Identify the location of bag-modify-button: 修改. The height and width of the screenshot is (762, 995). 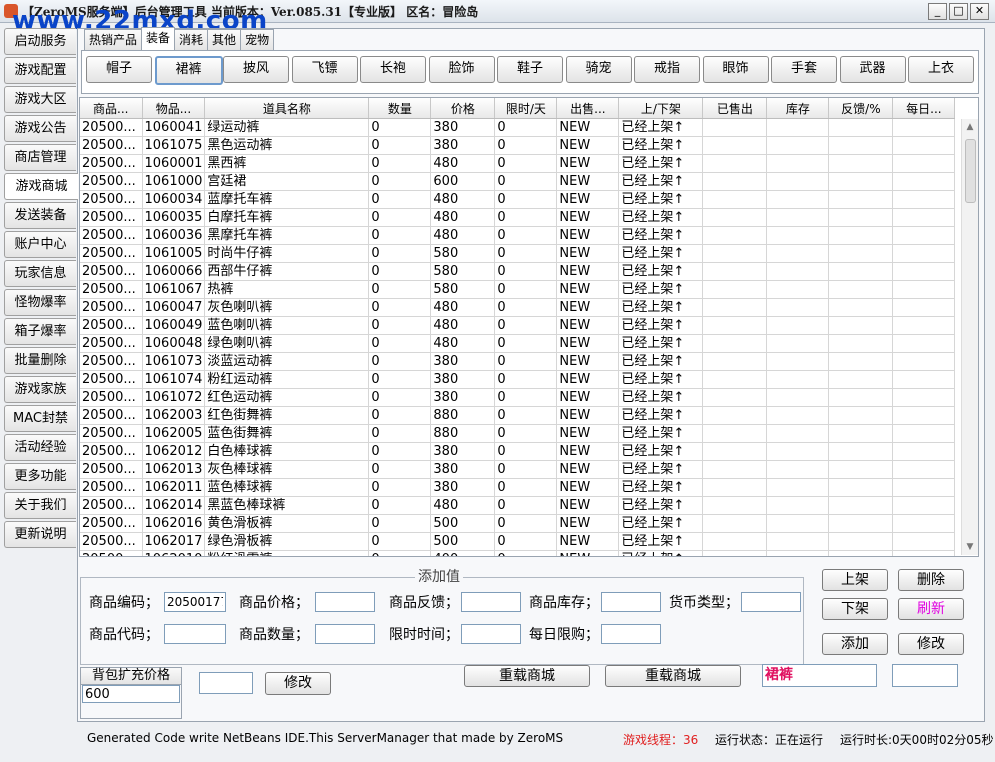
(298, 683).